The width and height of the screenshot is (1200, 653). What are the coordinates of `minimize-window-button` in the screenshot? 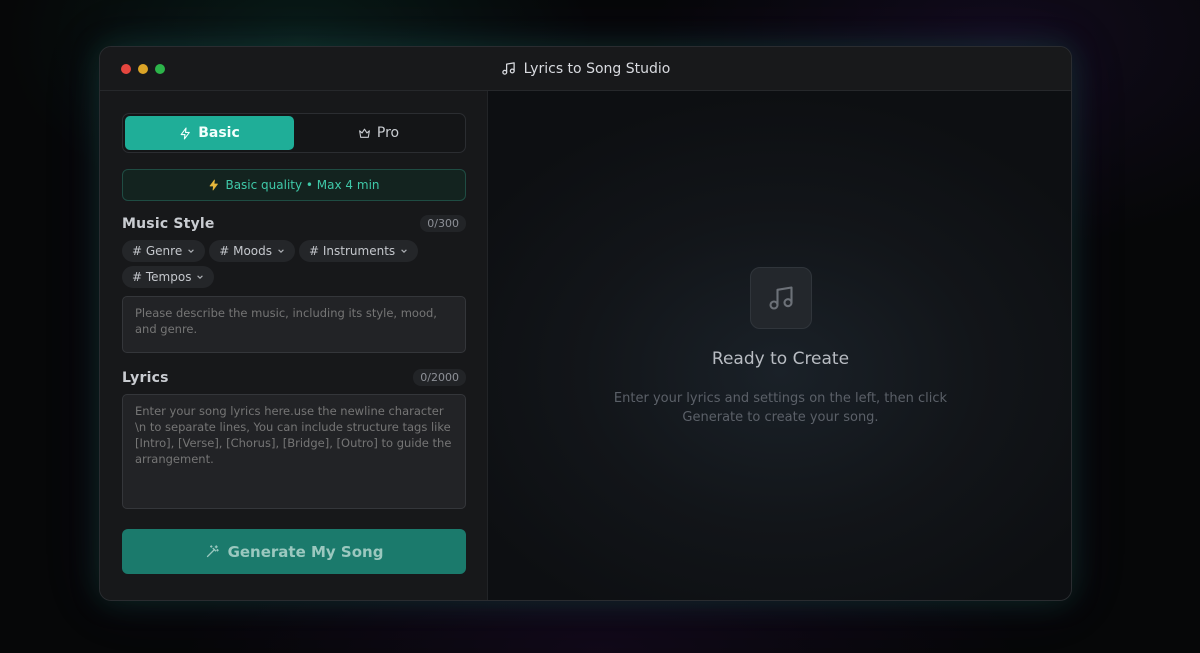 It's located at (143, 69).